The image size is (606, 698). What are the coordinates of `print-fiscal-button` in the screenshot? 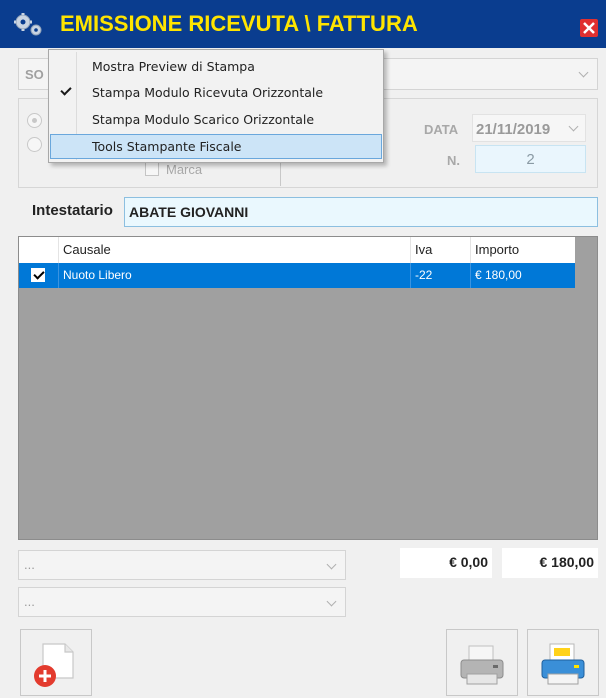 It's located at (563, 662).